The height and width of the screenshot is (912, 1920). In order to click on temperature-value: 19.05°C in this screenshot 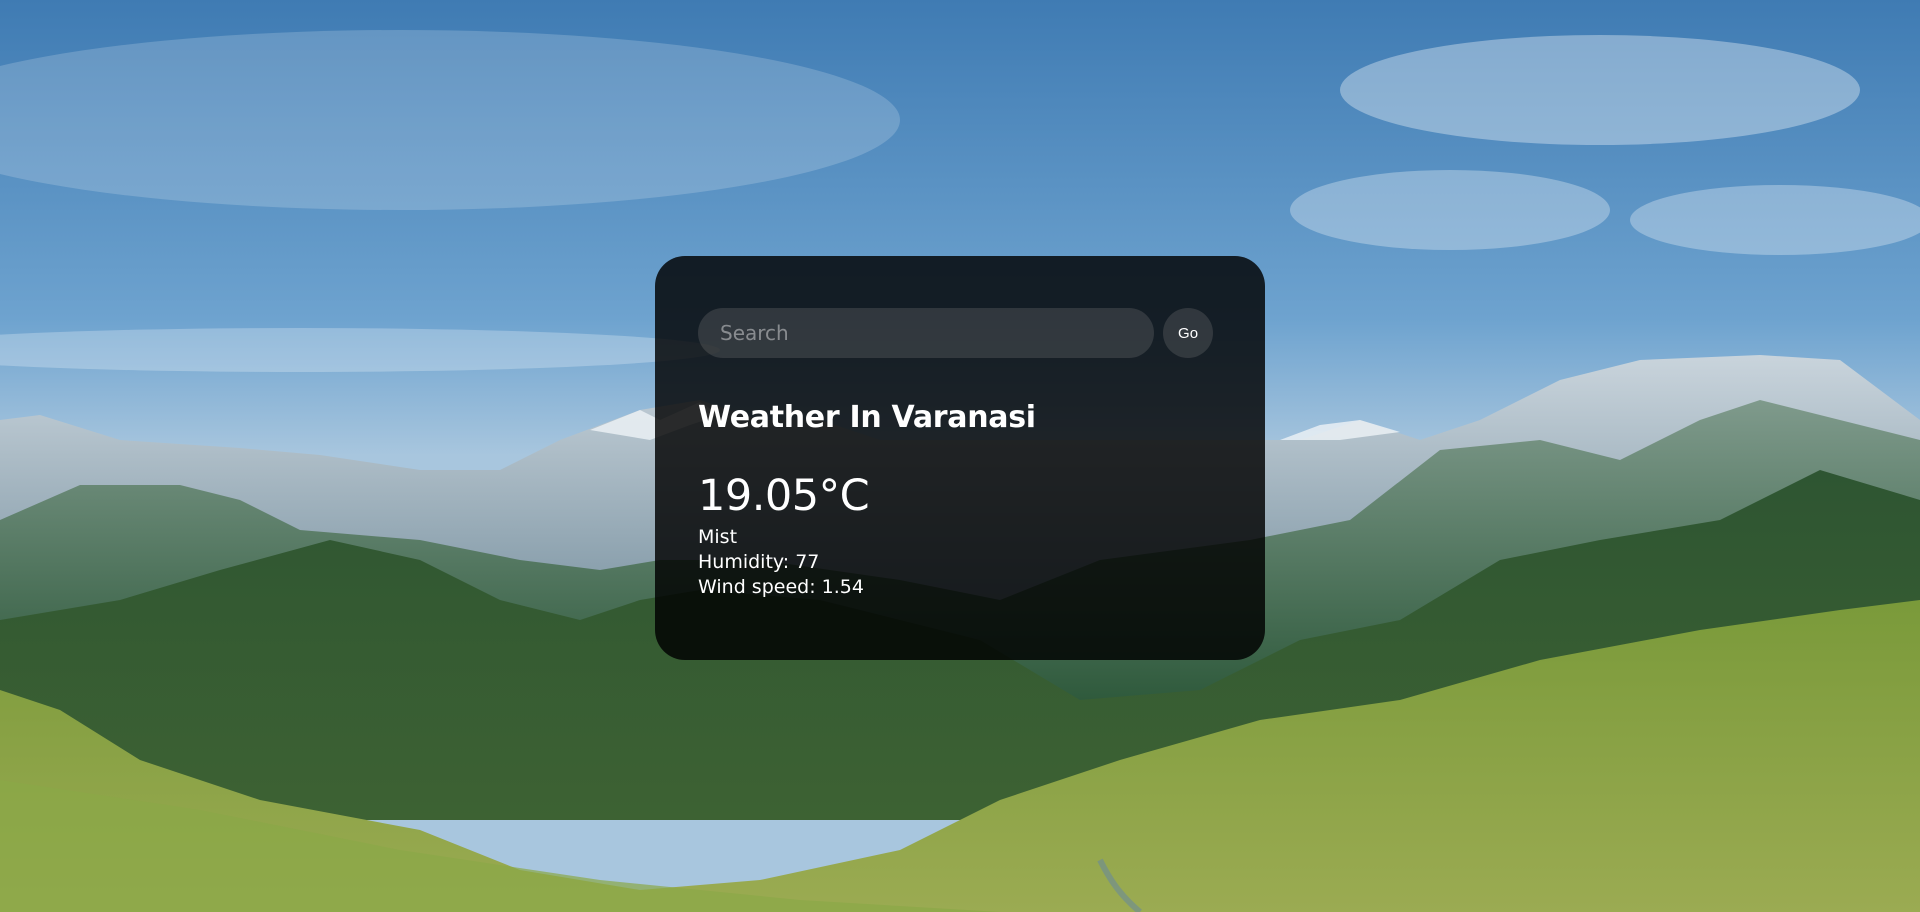, I will do `click(784, 496)`.